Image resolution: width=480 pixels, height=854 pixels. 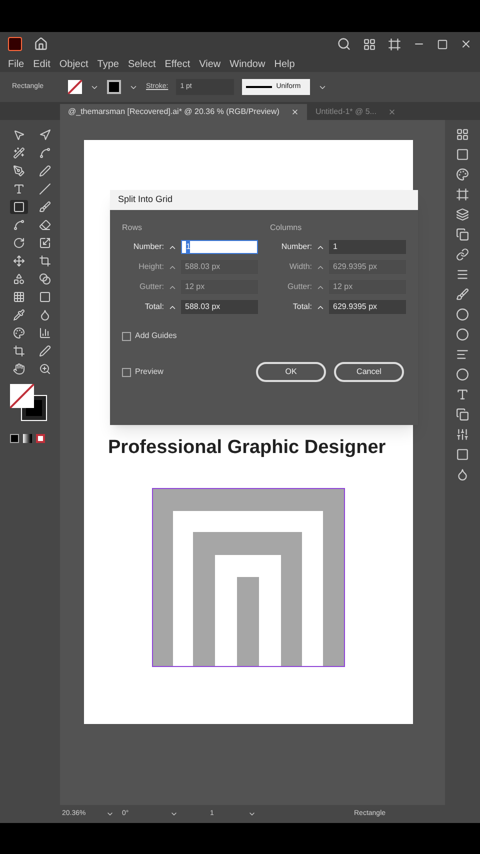 What do you see at coordinates (184, 112) in the screenshot?
I see `document-tab: @_themarsman [Recovered].ai* @ 20.36 % (RGB/Preview)` at bounding box center [184, 112].